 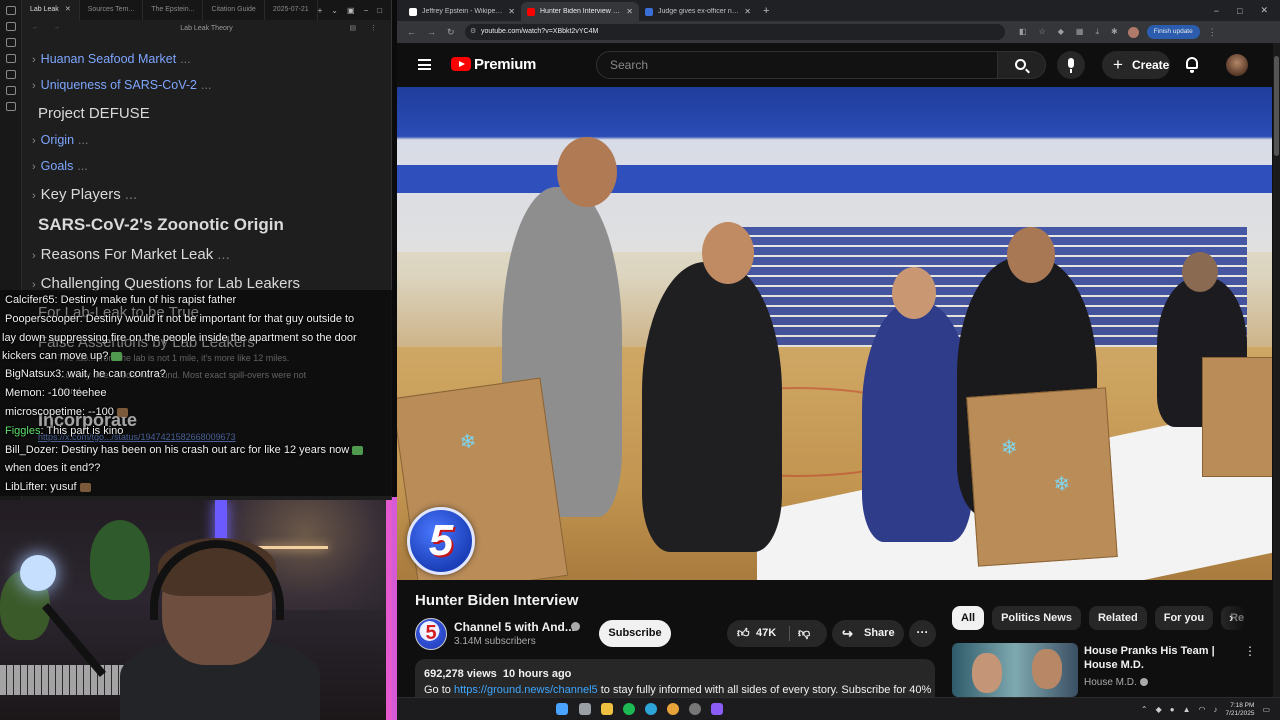 I want to click on obsidian-icon, so click(x=717, y=709).